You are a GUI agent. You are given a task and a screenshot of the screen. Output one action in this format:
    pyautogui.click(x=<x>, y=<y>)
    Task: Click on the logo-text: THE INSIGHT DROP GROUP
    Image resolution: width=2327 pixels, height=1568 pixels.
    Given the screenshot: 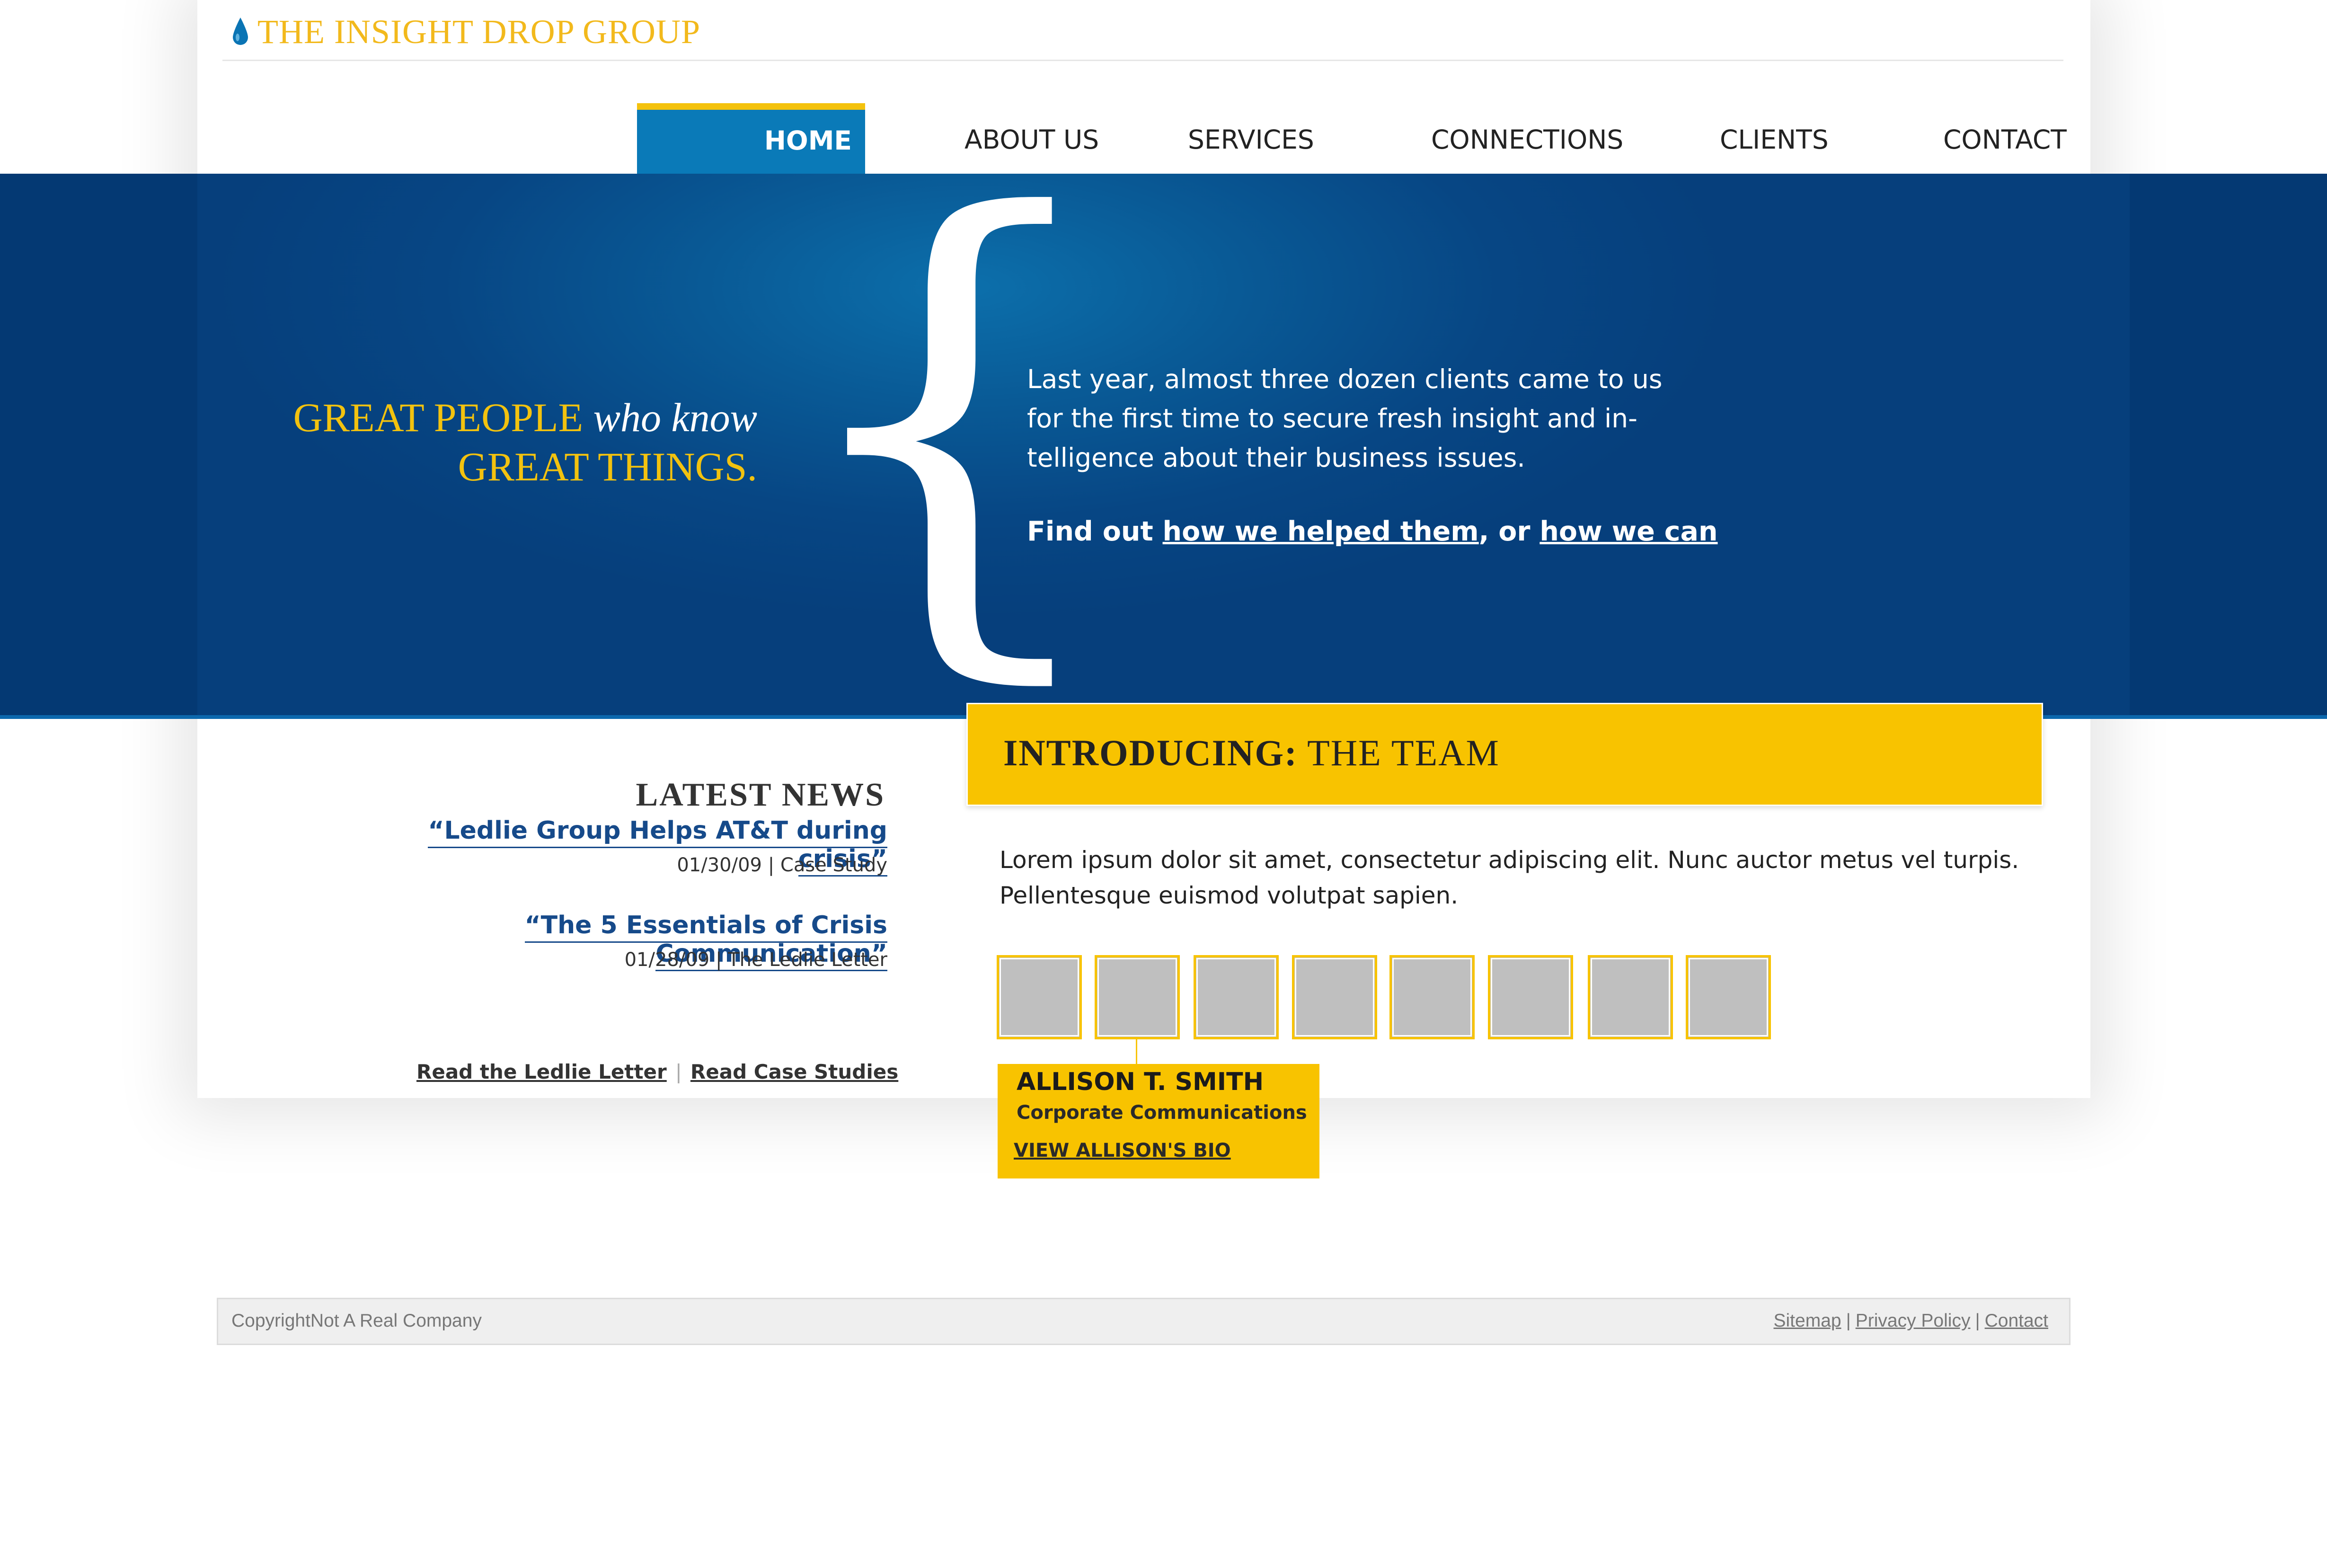 What is the action you would take?
    pyautogui.click(x=479, y=31)
    